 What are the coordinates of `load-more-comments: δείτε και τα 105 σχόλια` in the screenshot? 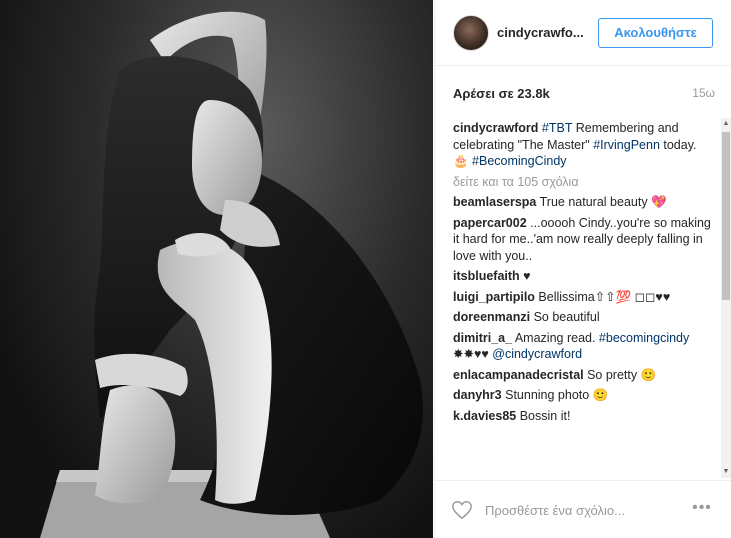 It's located at (584, 182).